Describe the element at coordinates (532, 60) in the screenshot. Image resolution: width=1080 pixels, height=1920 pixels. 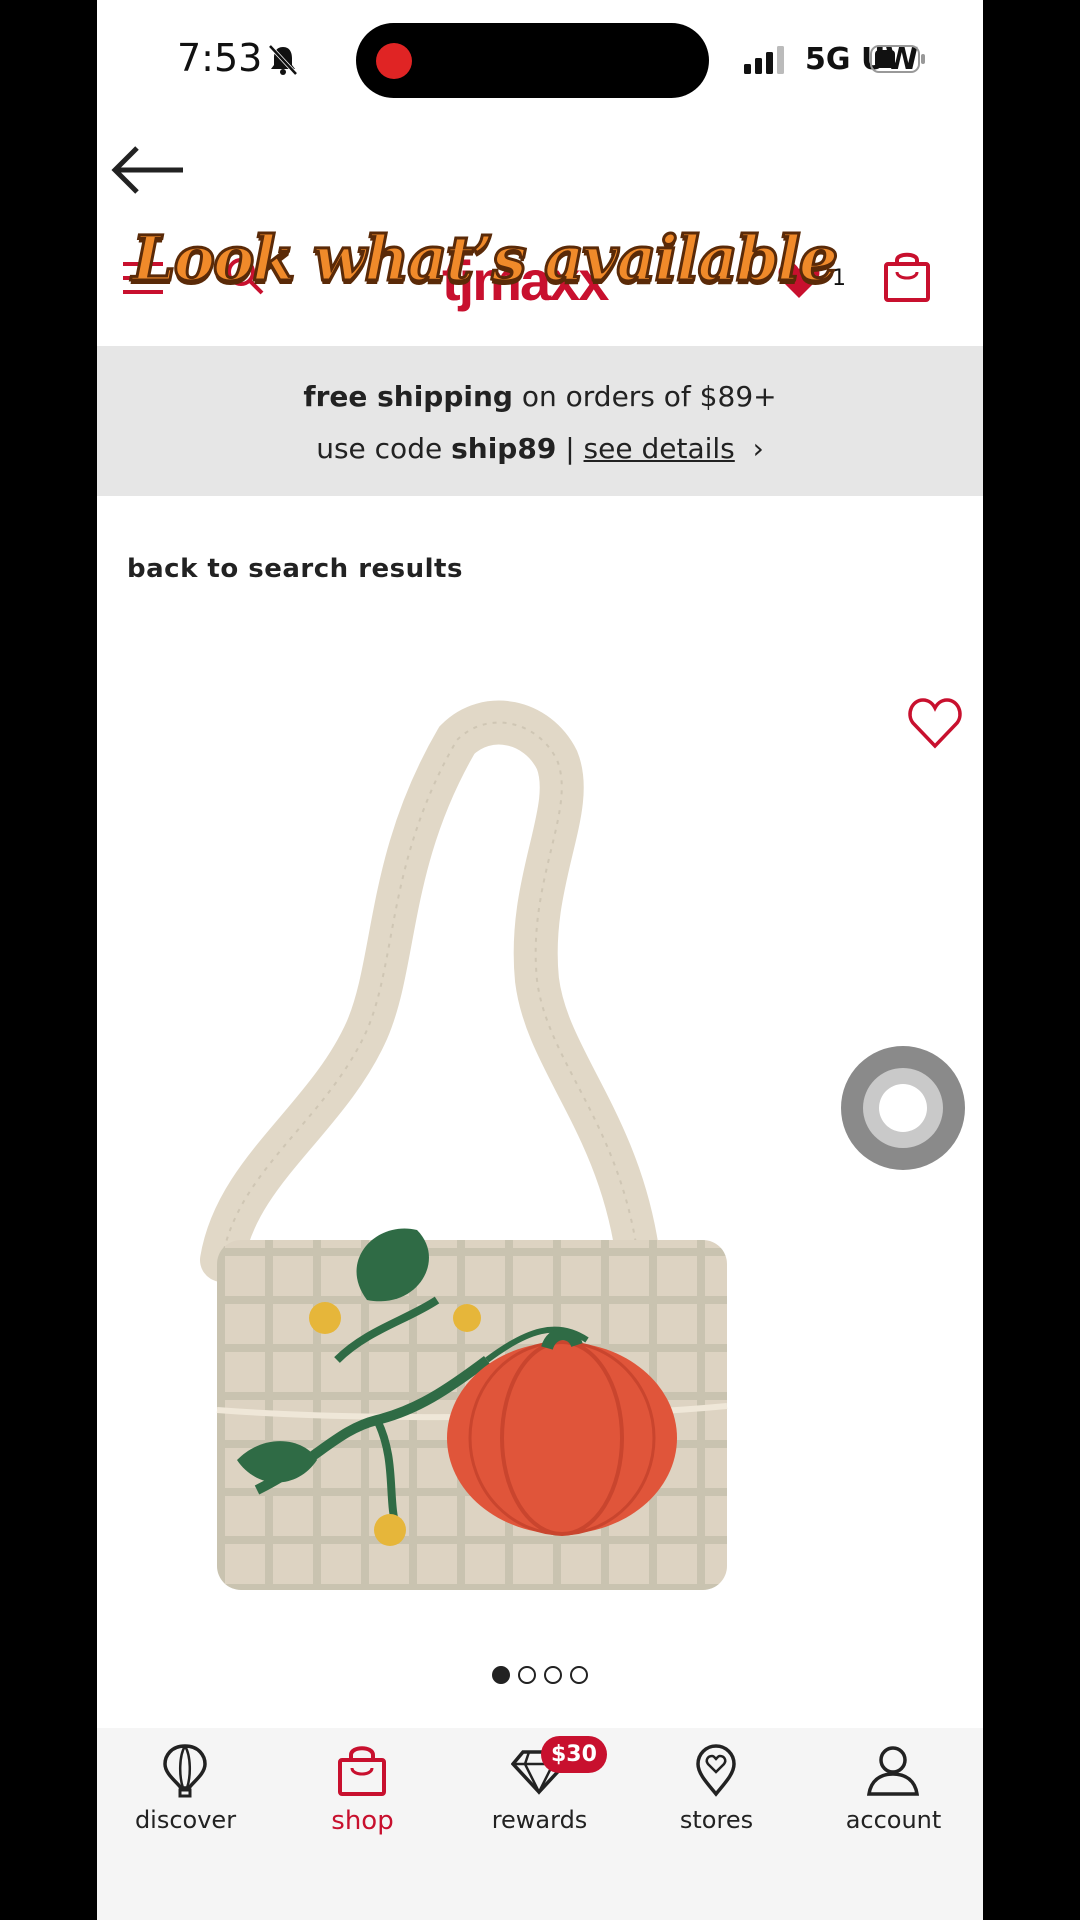
I see `dynamic-island` at that location.